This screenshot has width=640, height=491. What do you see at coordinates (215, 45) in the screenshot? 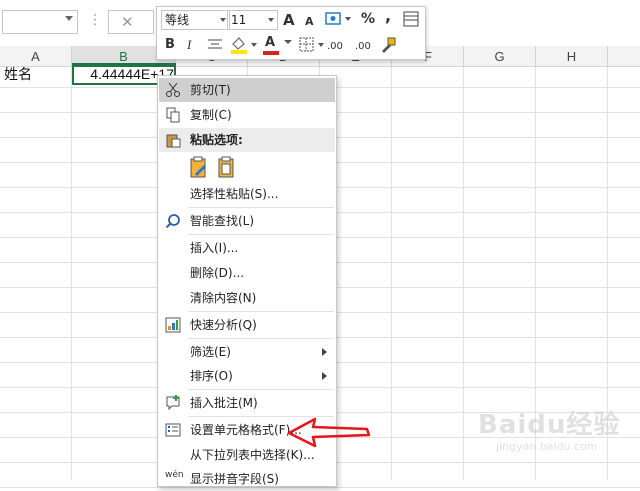
I see `align-center-icon` at bounding box center [215, 45].